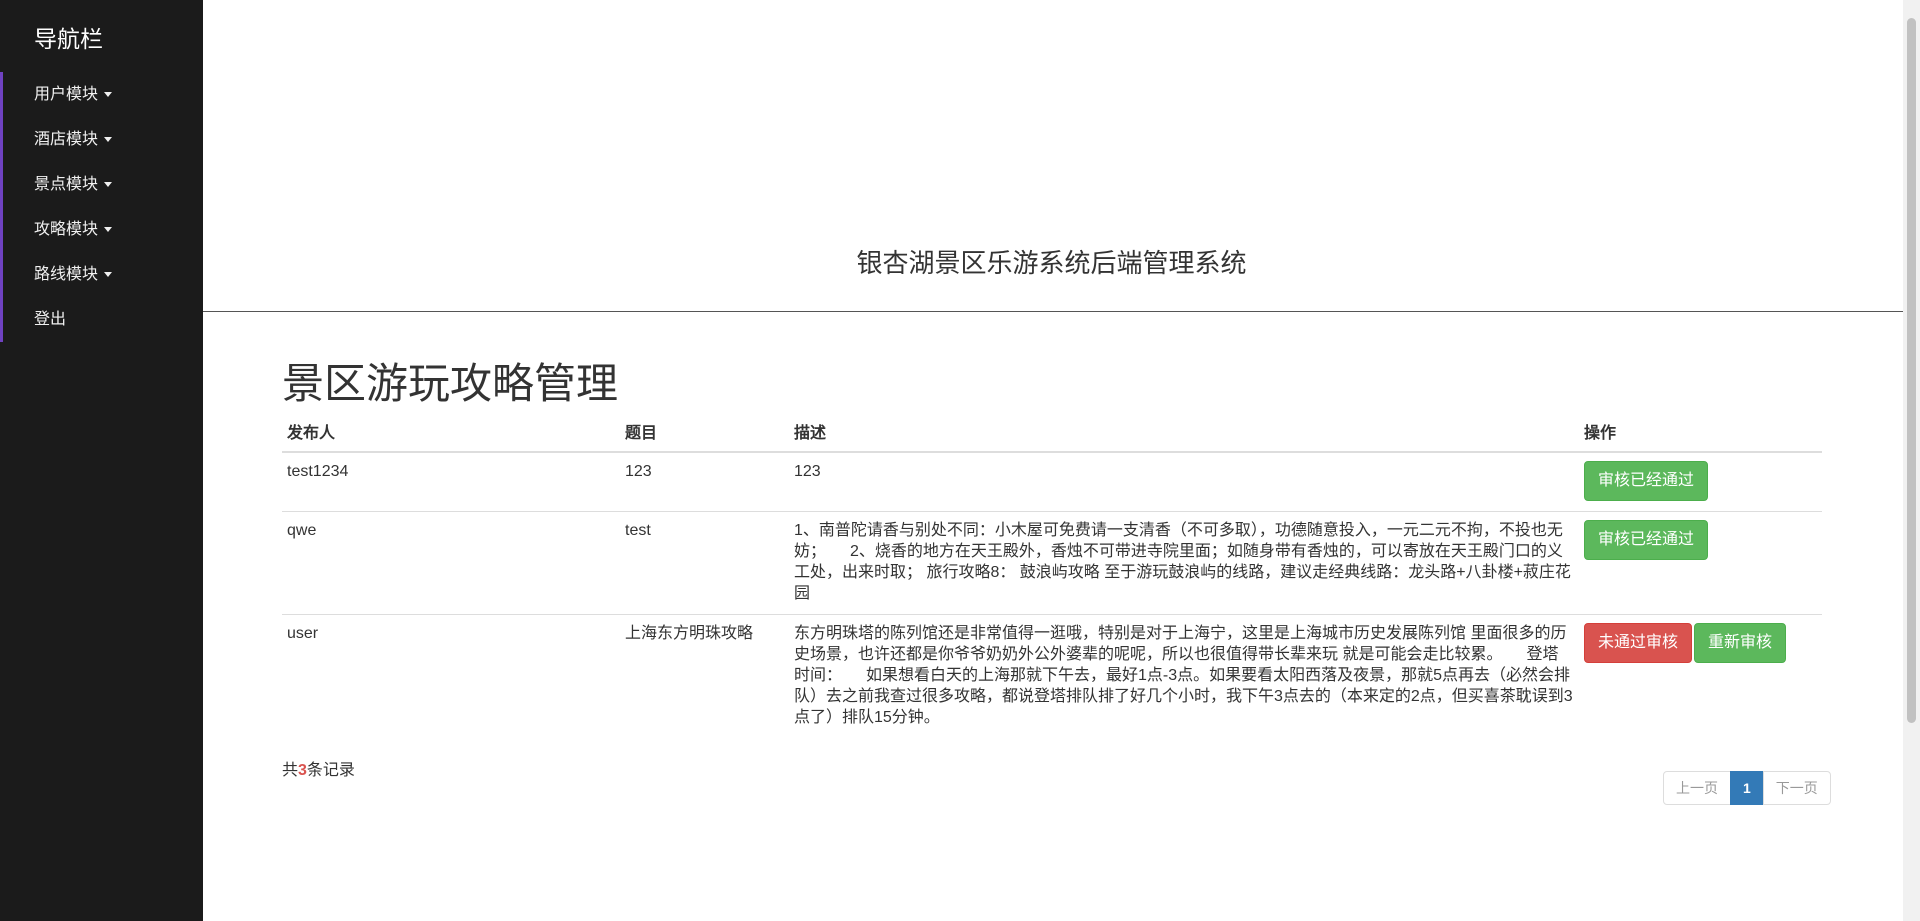  I want to click on rejected-button: 未通过审核, so click(1638, 643).